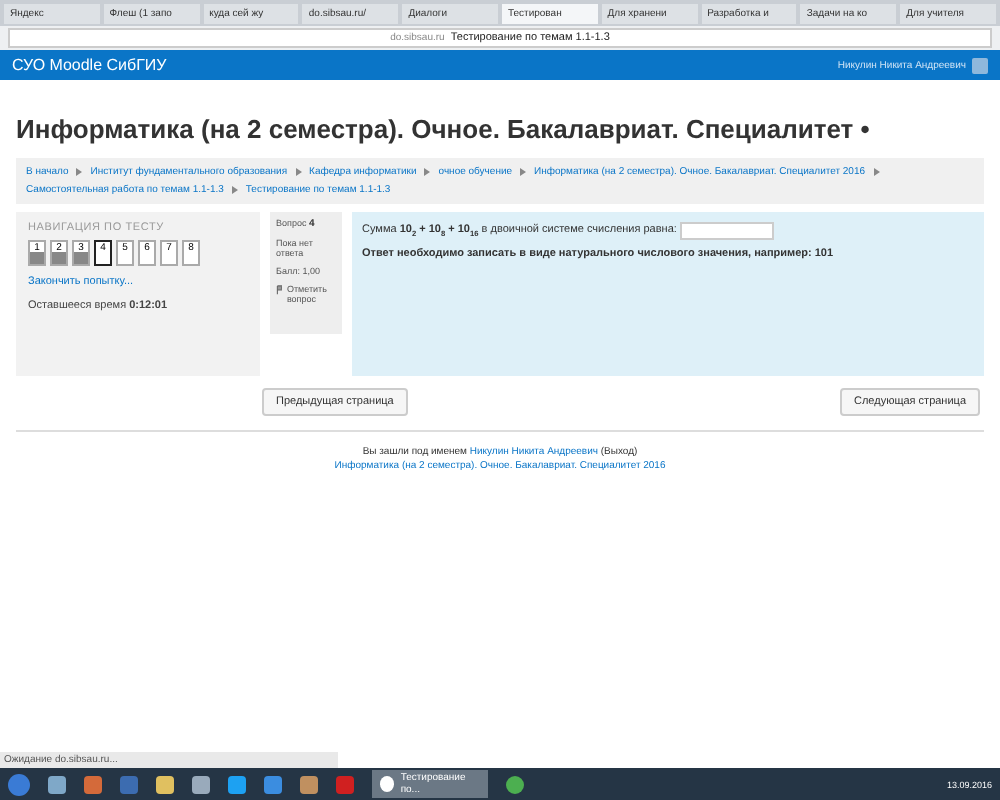  Describe the element at coordinates (279, 290) in the screenshot. I see `flag-icon` at that location.